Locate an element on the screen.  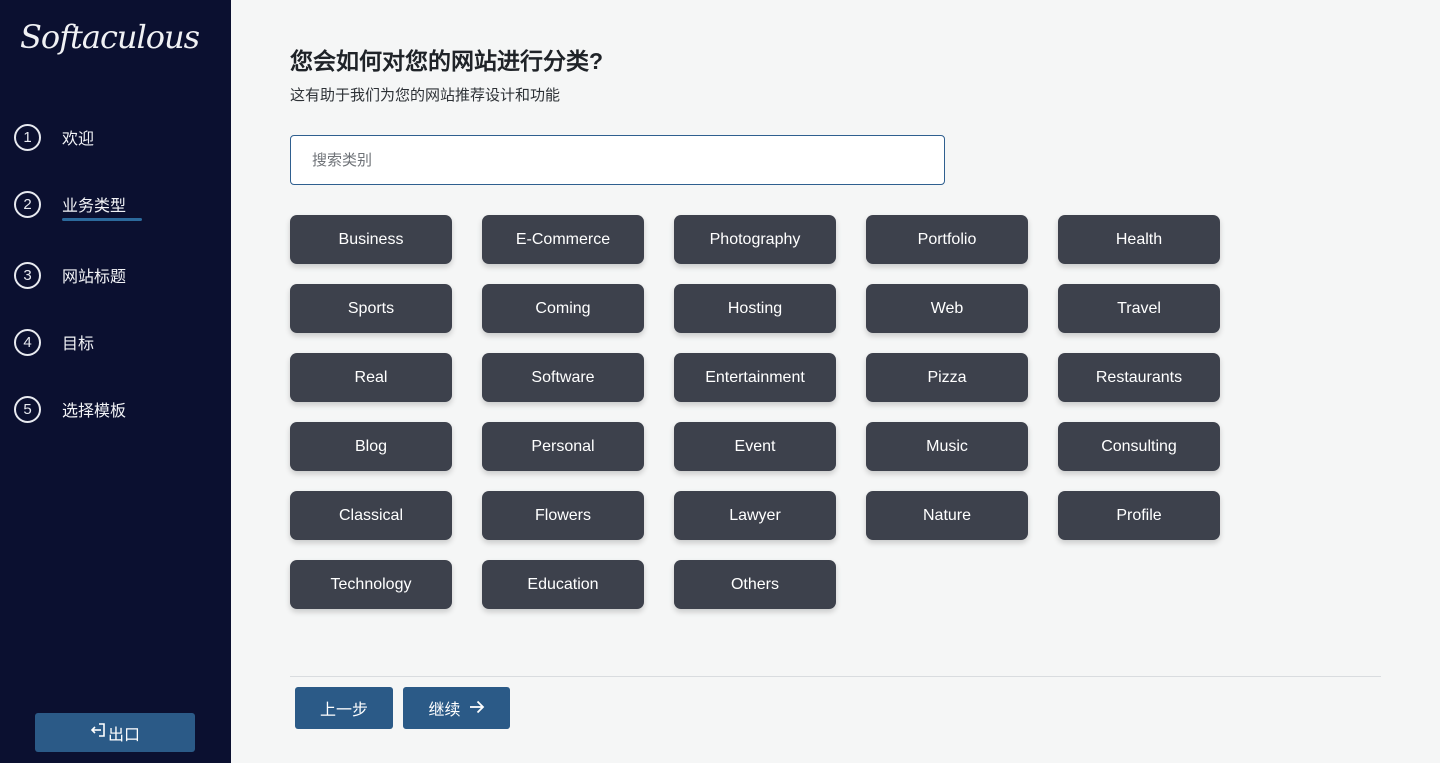
continue-button: 继续 is located at coordinates (456, 708).